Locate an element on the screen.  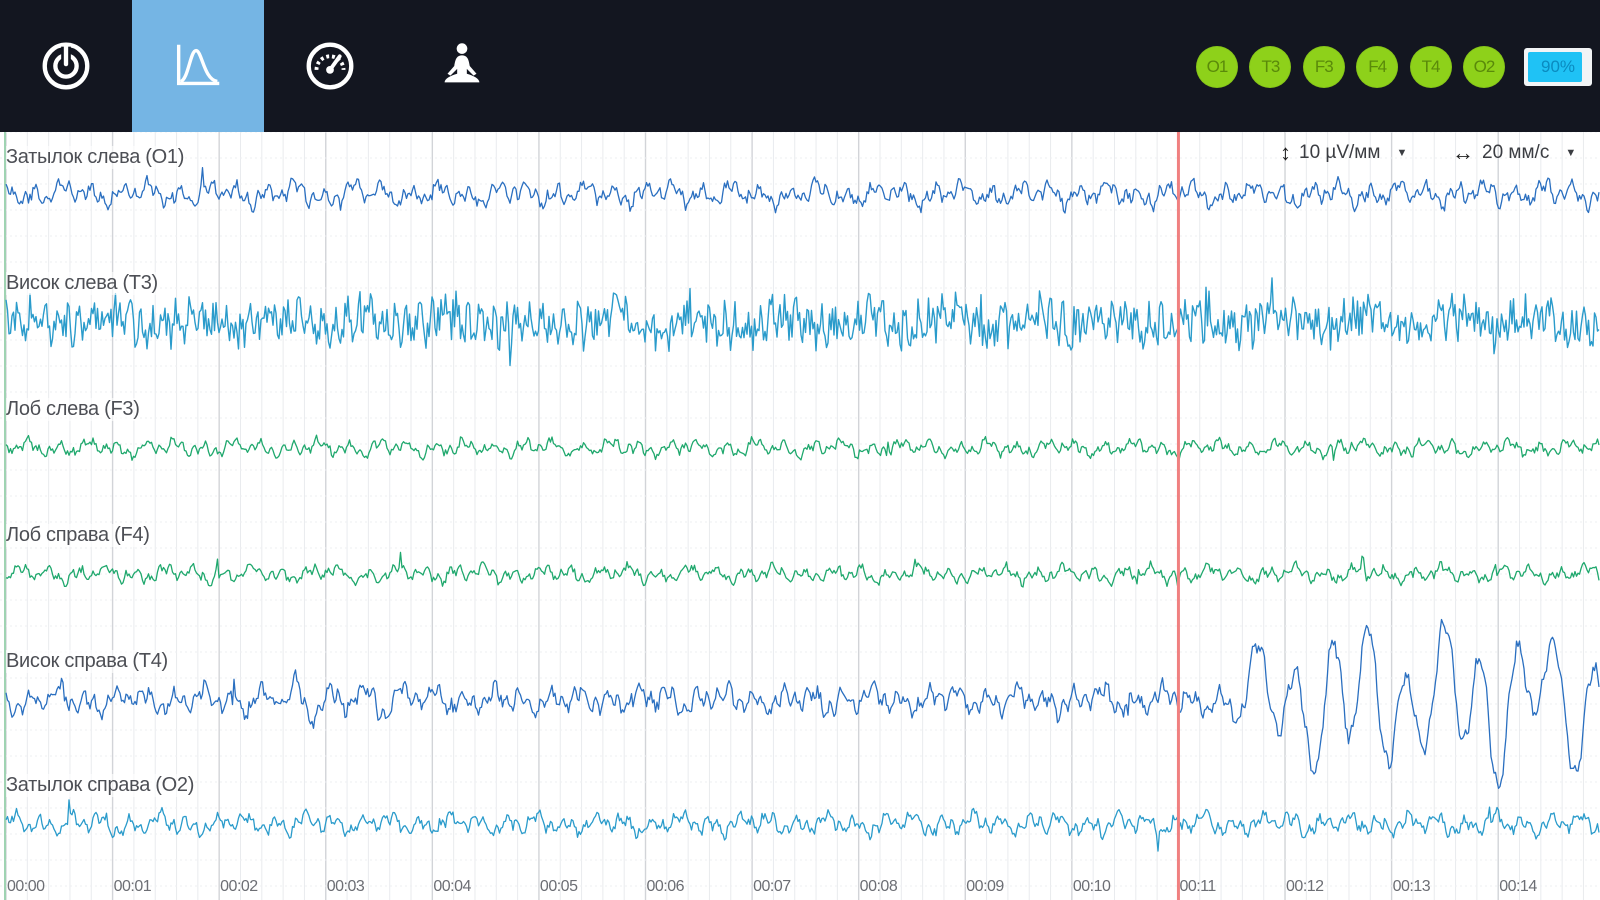
tick-label: 00:11 is located at coordinates (1197, 886).